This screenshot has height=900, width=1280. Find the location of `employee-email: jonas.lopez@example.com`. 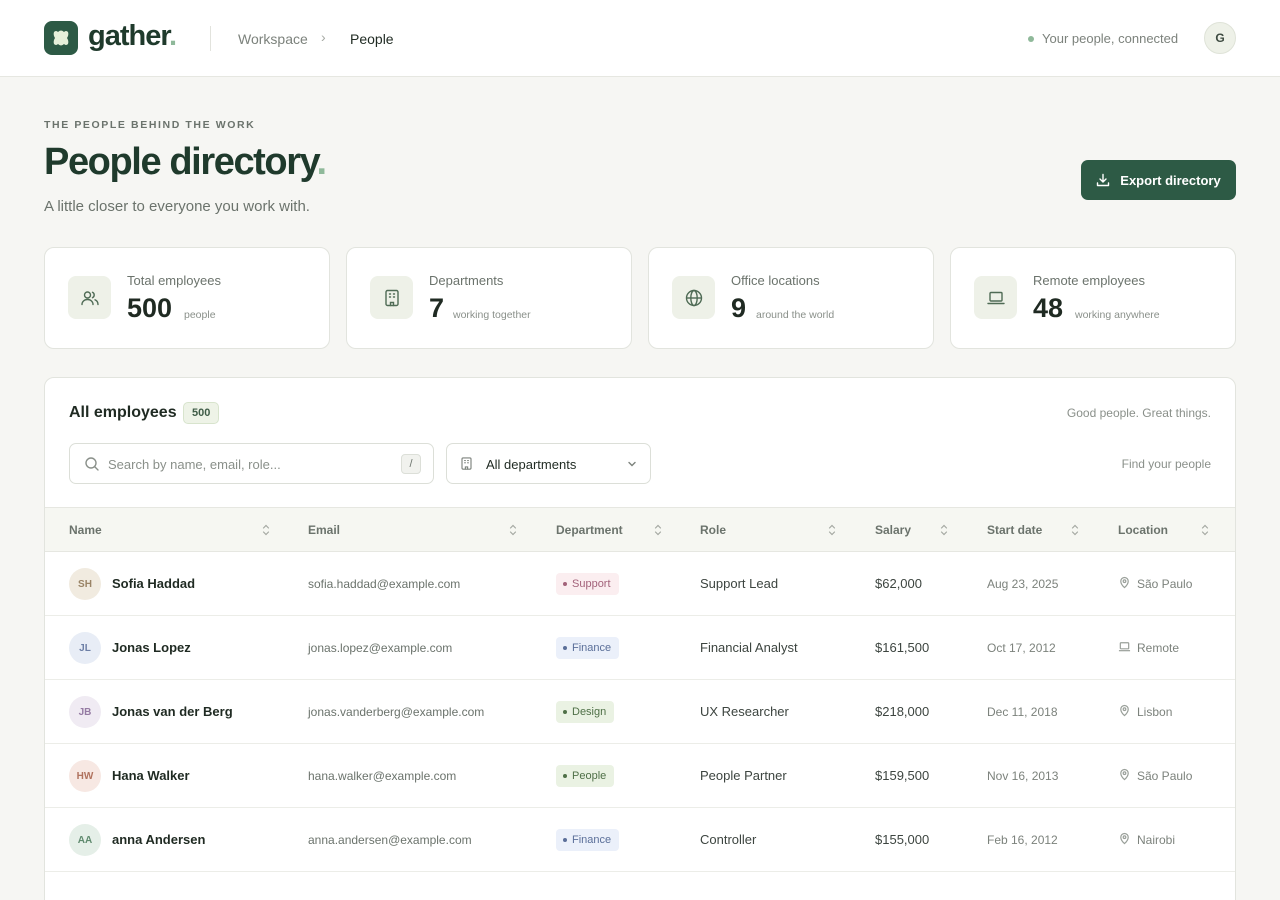

employee-email: jonas.lopez@example.com is located at coordinates (380, 648).